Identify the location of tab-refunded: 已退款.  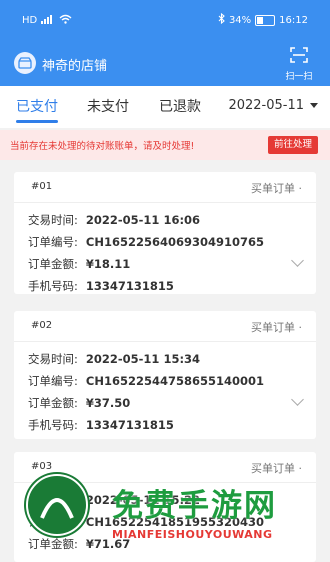
(180, 106).